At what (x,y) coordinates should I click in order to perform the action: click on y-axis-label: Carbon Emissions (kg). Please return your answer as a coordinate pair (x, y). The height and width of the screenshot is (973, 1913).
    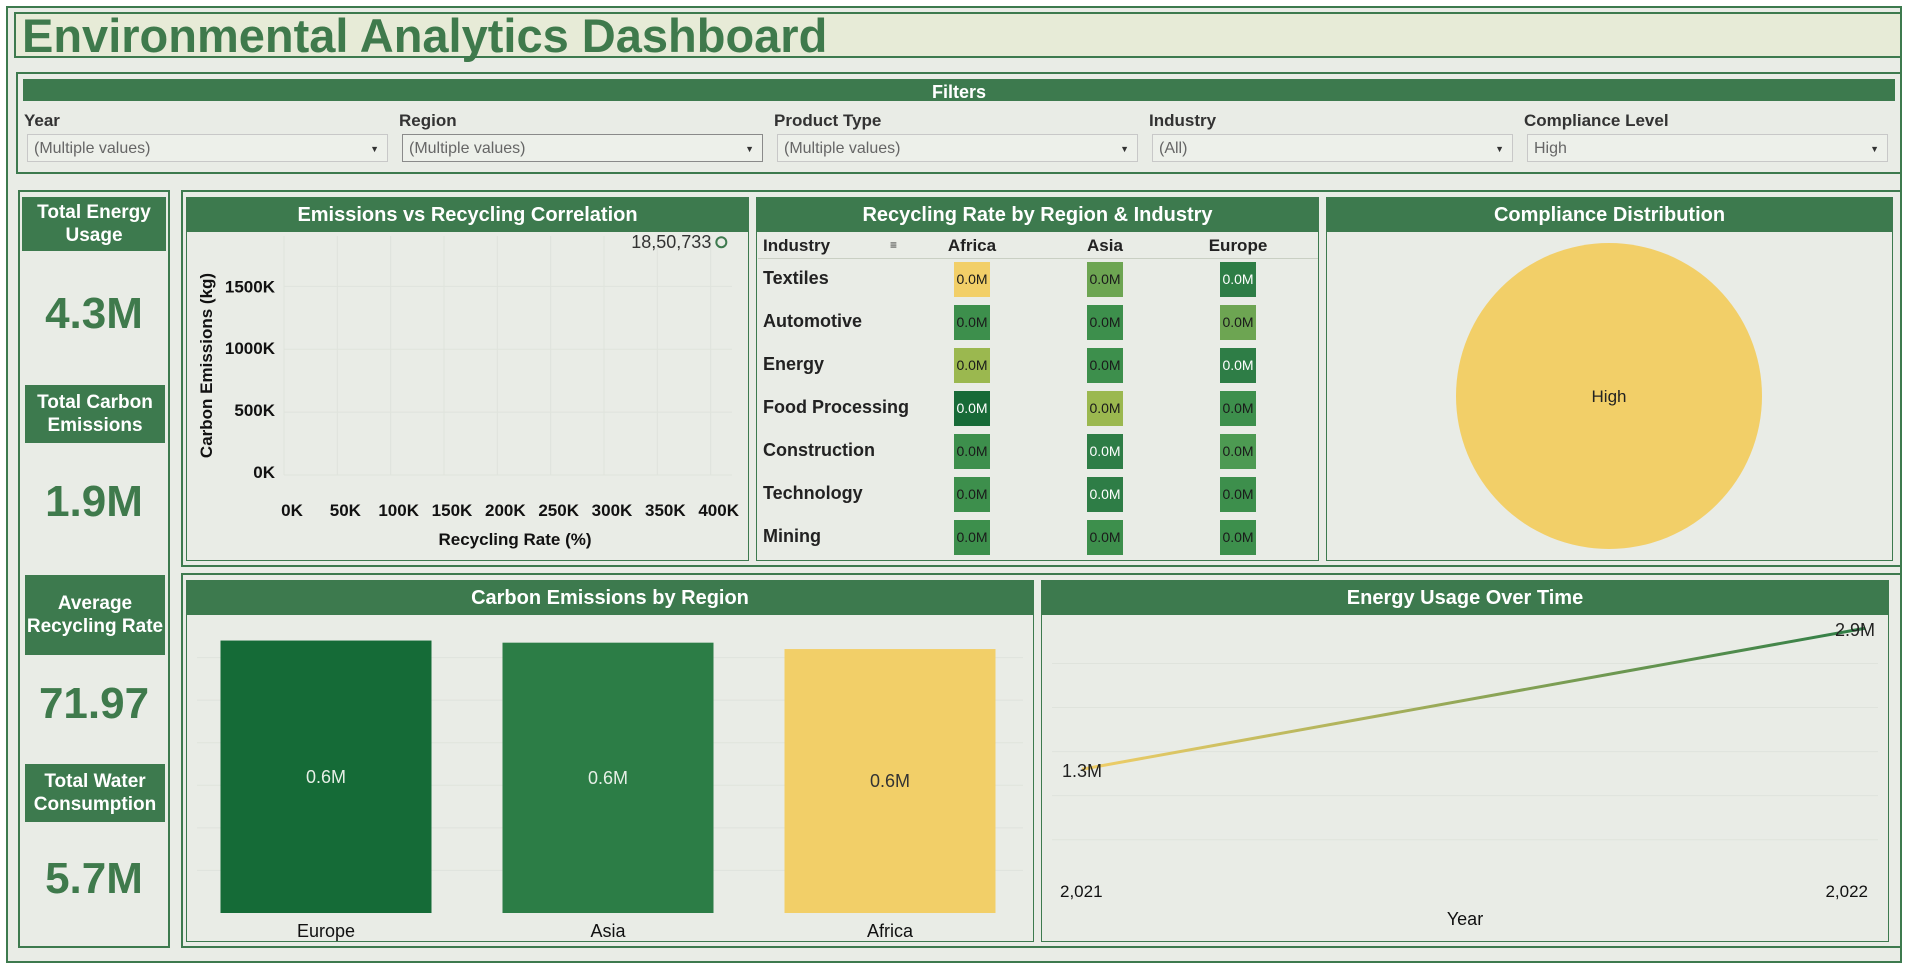
    Looking at the image, I should click on (206, 365).